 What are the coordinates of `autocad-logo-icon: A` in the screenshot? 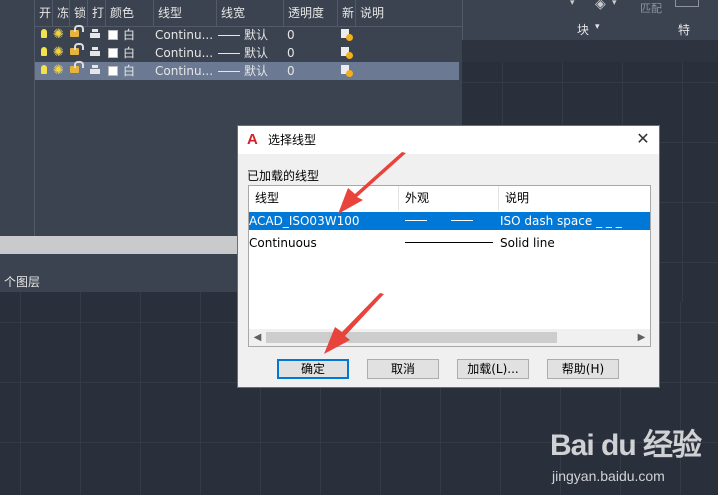 It's located at (252, 139).